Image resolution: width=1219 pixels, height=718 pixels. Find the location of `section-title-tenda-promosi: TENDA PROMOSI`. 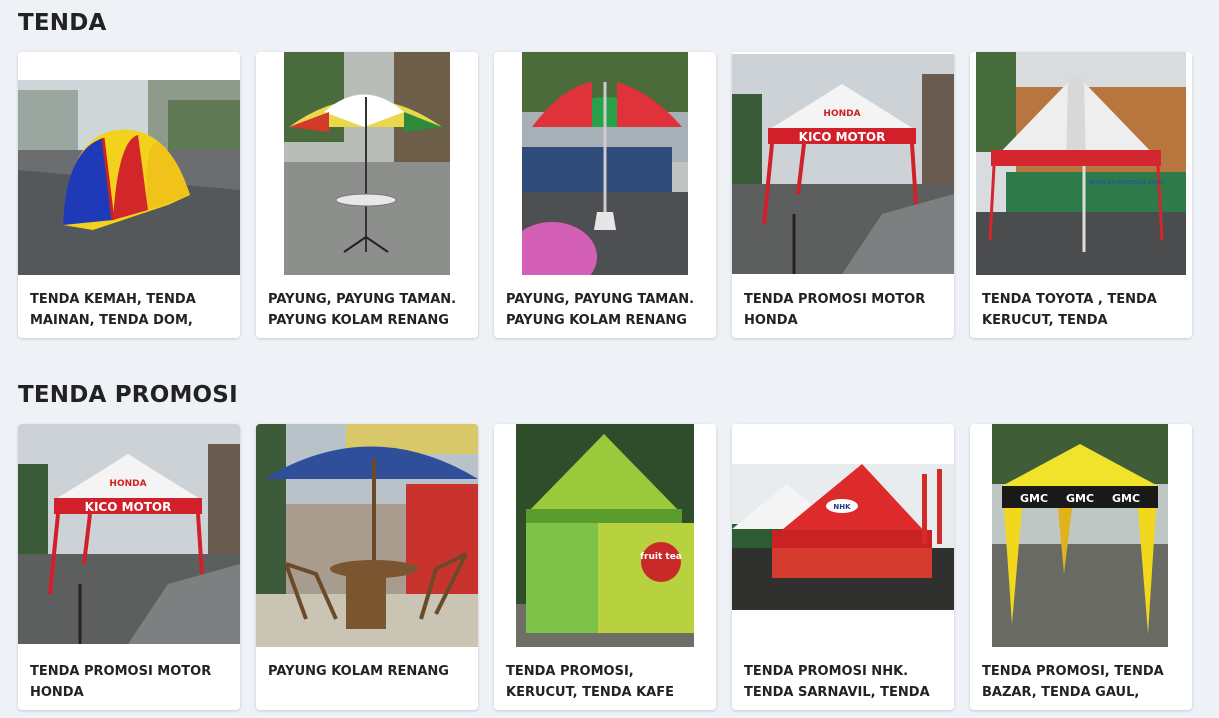

section-title-tenda-promosi: TENDA PROMOSI is located at coordinates (128, 395).